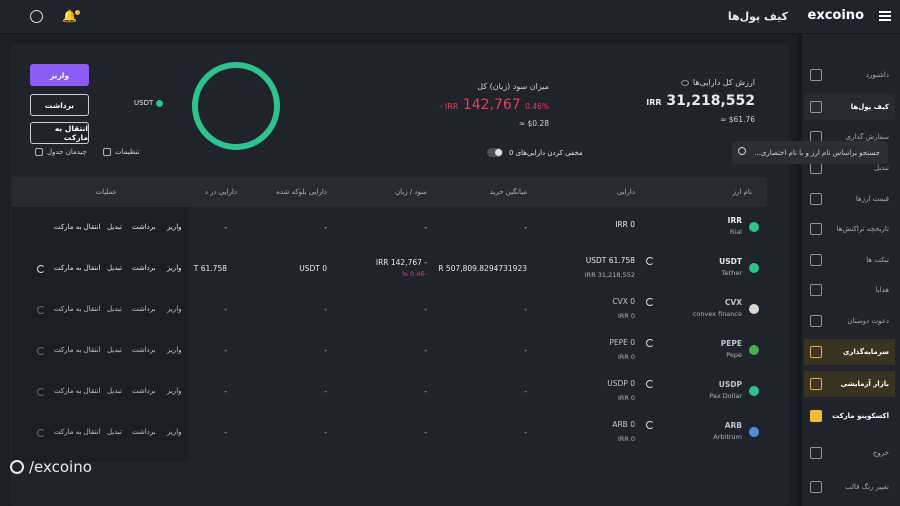  Describe the element at coordinates (877, 75) in the screenshot. I see `sidebar-item-label: داشبورد` at that location.